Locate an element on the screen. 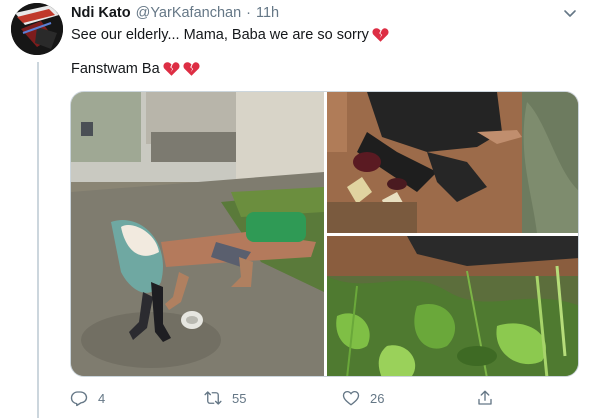 This screenshot has width=595, height=418. tweet-text: Fanstwam Ba is located at coordinates (115, 69).